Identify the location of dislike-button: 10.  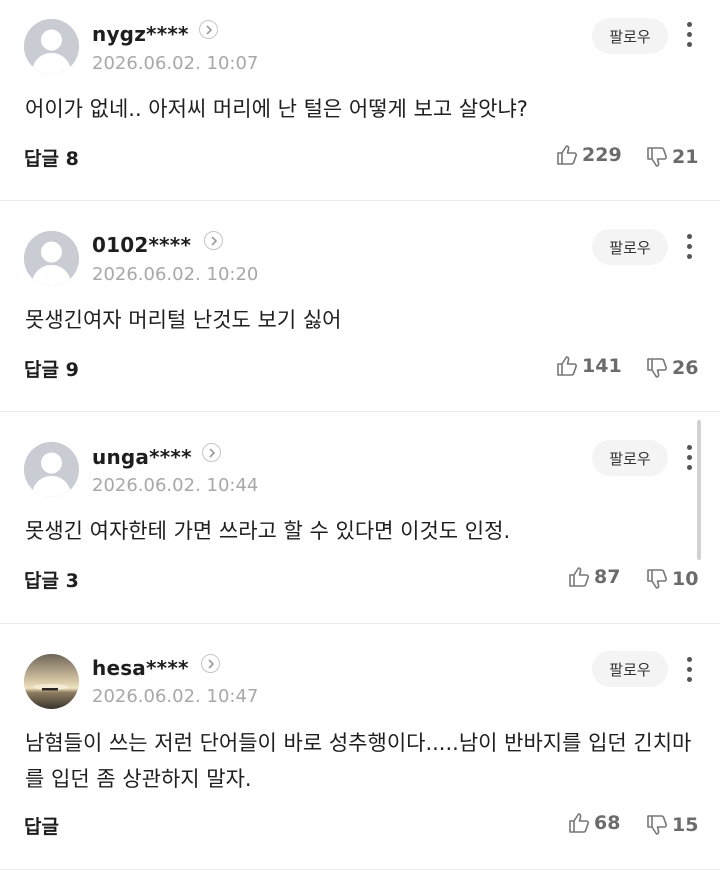
(671, 579).